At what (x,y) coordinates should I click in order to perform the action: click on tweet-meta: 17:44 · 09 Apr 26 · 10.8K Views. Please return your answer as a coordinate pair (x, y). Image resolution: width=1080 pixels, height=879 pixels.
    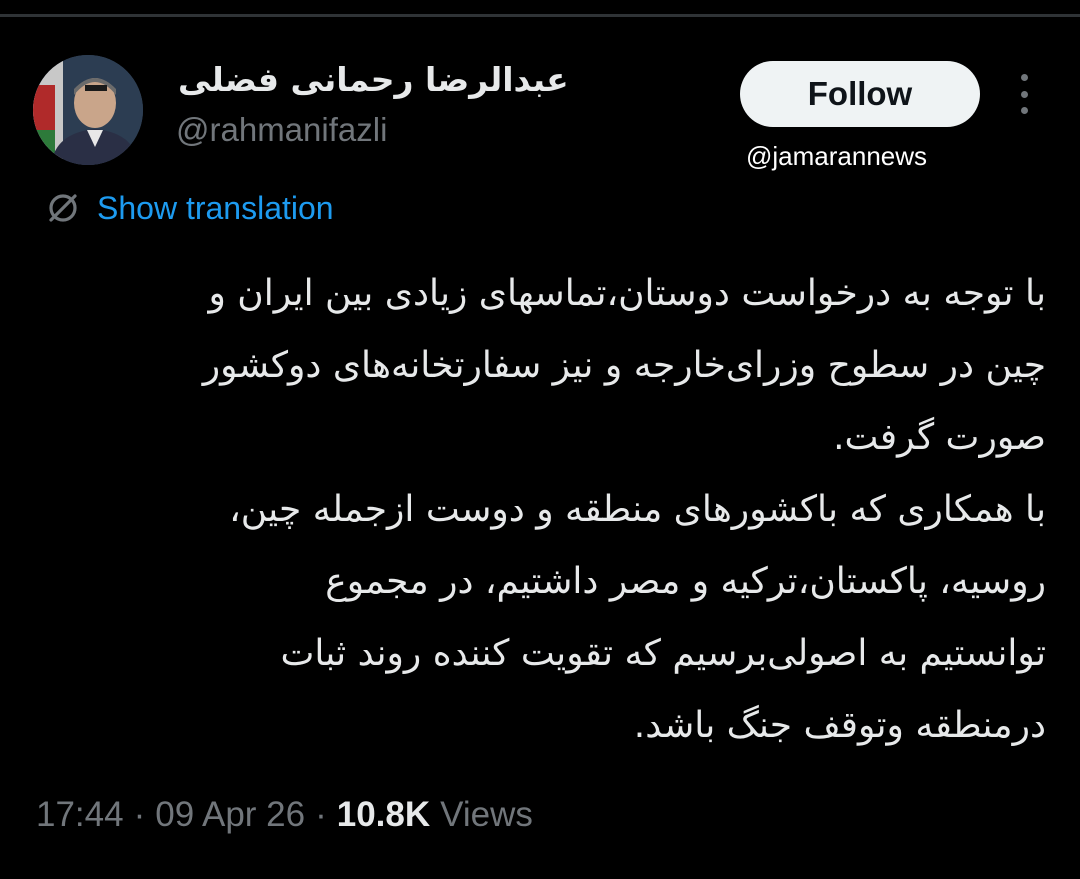
    Looking at the image, I should click on (284, 815).